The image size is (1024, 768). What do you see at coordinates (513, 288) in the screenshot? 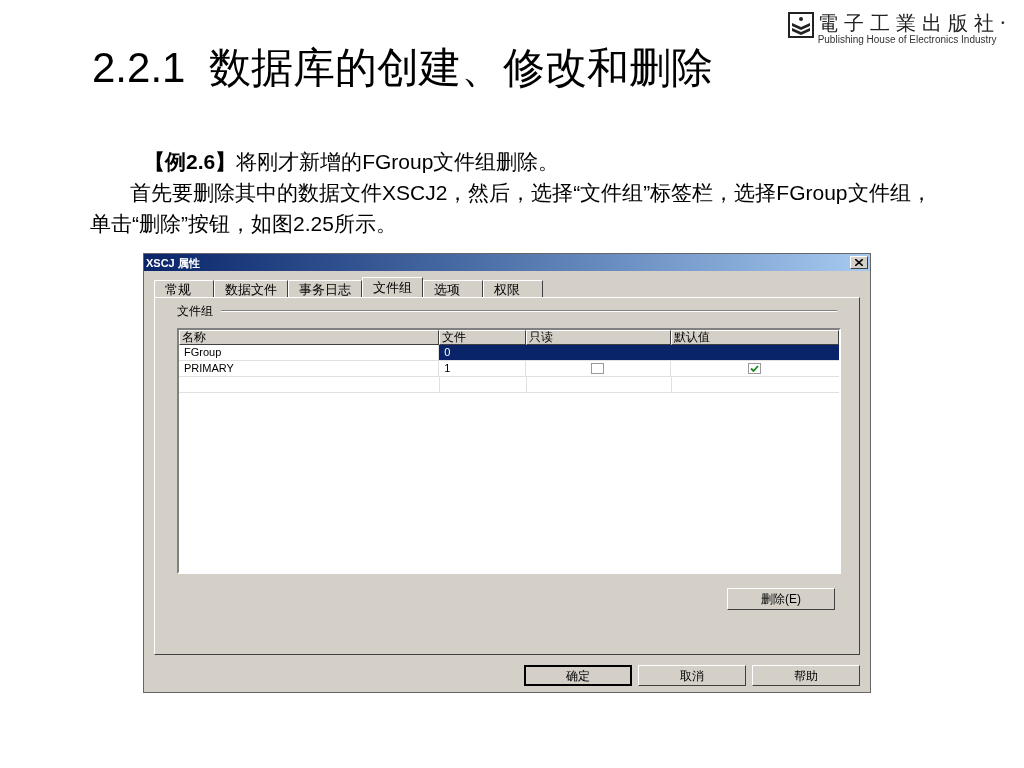
I see `tab: 权限` at bounding box center [513, 288].